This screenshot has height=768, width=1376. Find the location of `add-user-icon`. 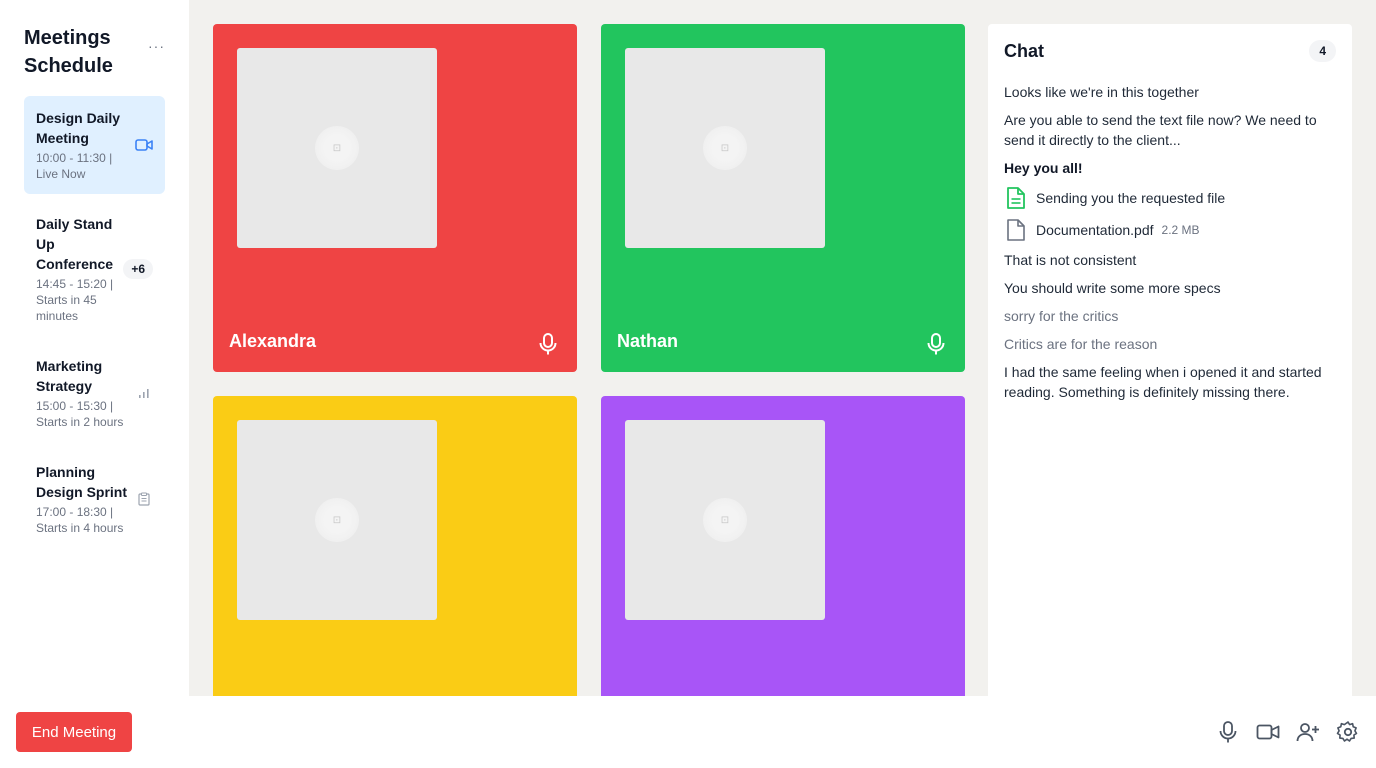

add-user-icon is located at coordinates (1308, 732).